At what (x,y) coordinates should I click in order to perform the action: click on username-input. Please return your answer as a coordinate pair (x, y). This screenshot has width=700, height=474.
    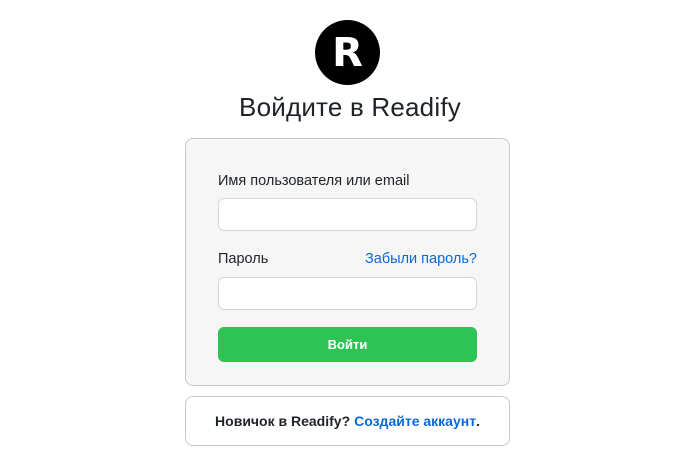
    Looking at the image, I should click on (347, 214).